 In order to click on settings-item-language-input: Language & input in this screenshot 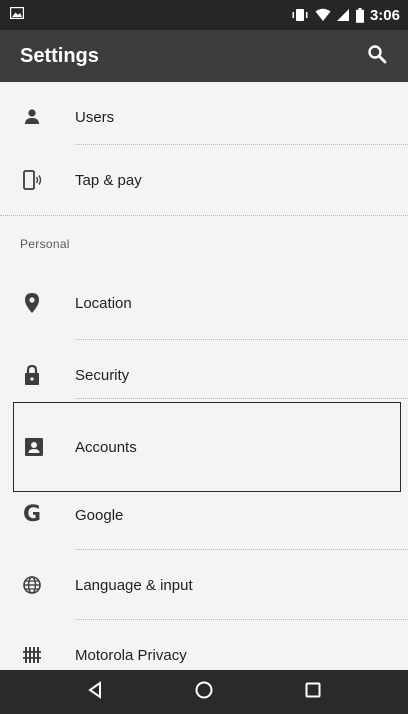, I will do `click(204, 585)`.